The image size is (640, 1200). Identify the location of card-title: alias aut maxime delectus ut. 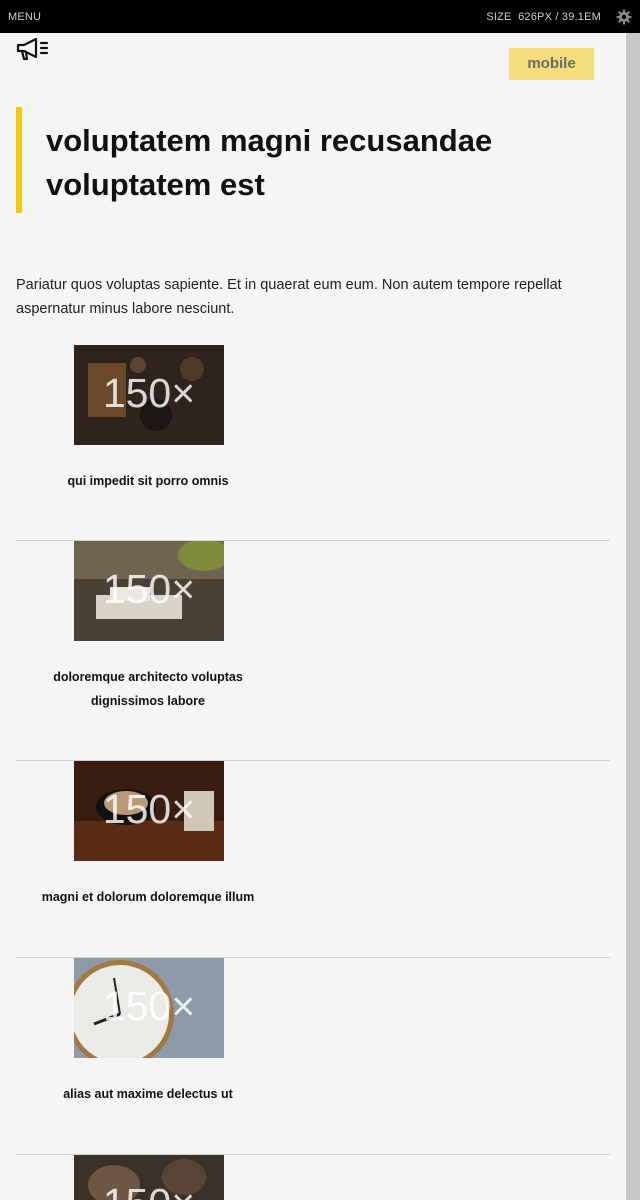
(148, 1094).